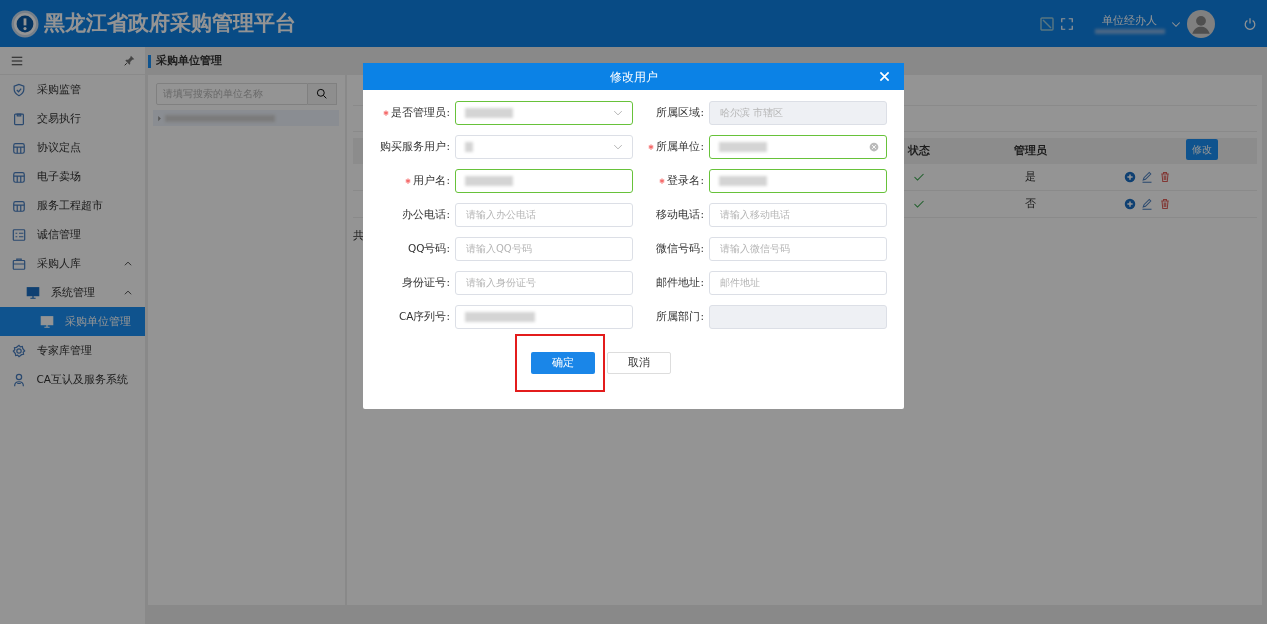 The height and width of the screenshot is (624, 1267). Describe the element at coordinates (680, 146) in the screenshot. I see `field-label: 所属单位:` at that location.